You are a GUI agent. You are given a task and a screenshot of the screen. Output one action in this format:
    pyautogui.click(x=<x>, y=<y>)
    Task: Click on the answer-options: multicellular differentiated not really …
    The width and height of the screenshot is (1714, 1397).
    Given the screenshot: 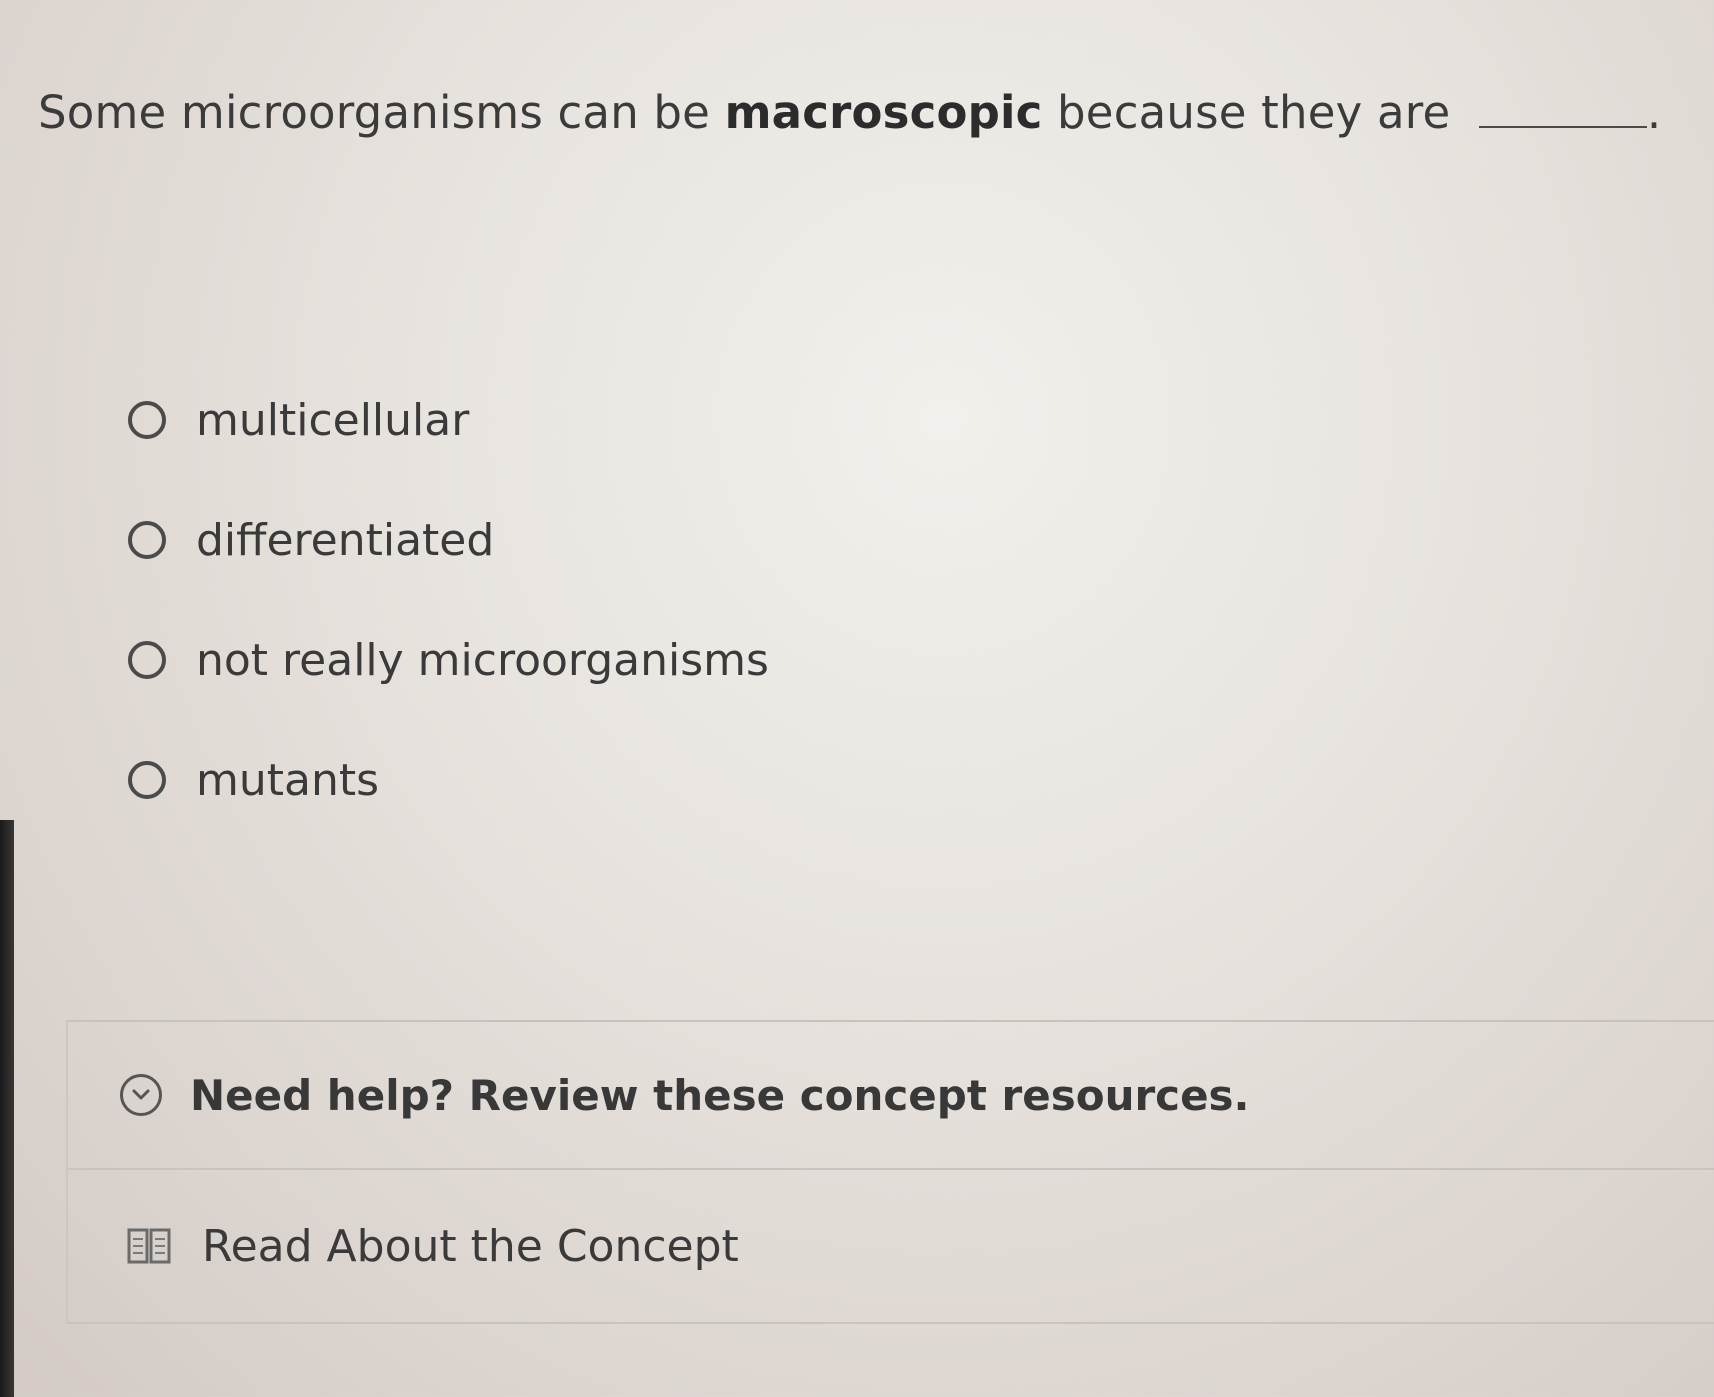 What is the action you would take?
    pyautogui.click(x=448, y=635)
    